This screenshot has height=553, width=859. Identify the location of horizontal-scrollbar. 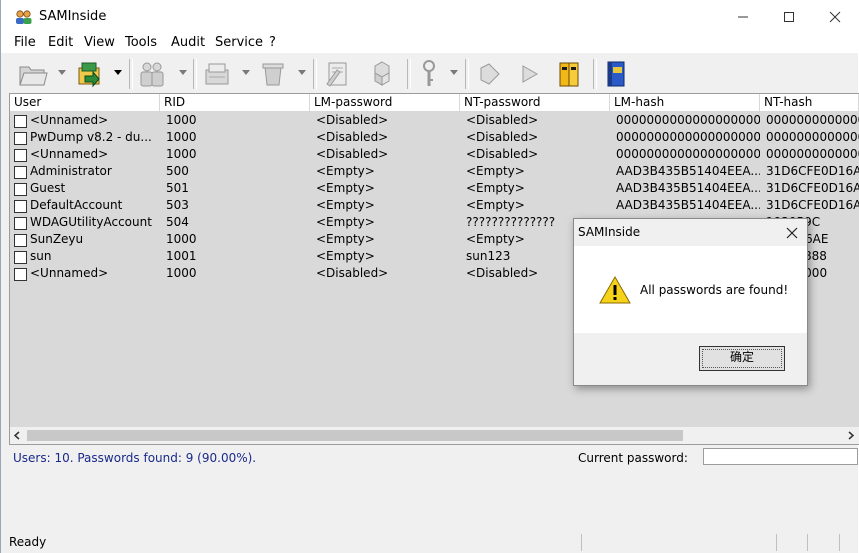
(434, 435).